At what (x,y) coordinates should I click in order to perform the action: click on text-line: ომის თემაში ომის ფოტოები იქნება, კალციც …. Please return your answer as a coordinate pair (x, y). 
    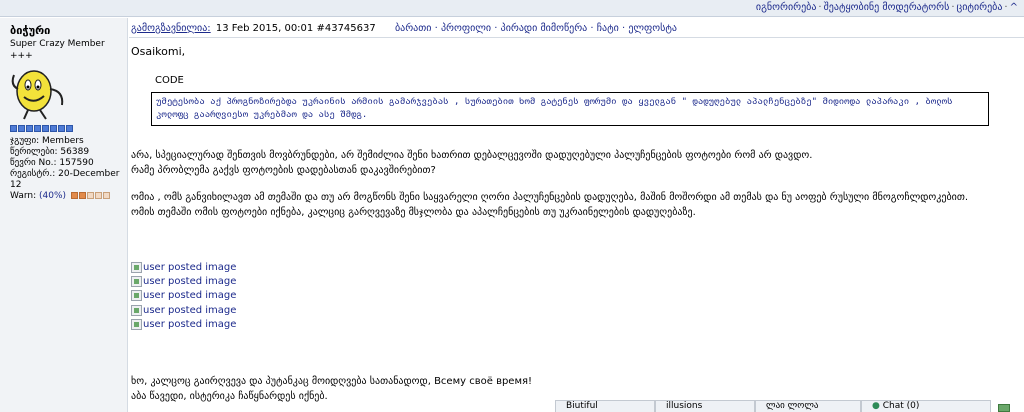
    Looking at the image, I should click on (413, 212).